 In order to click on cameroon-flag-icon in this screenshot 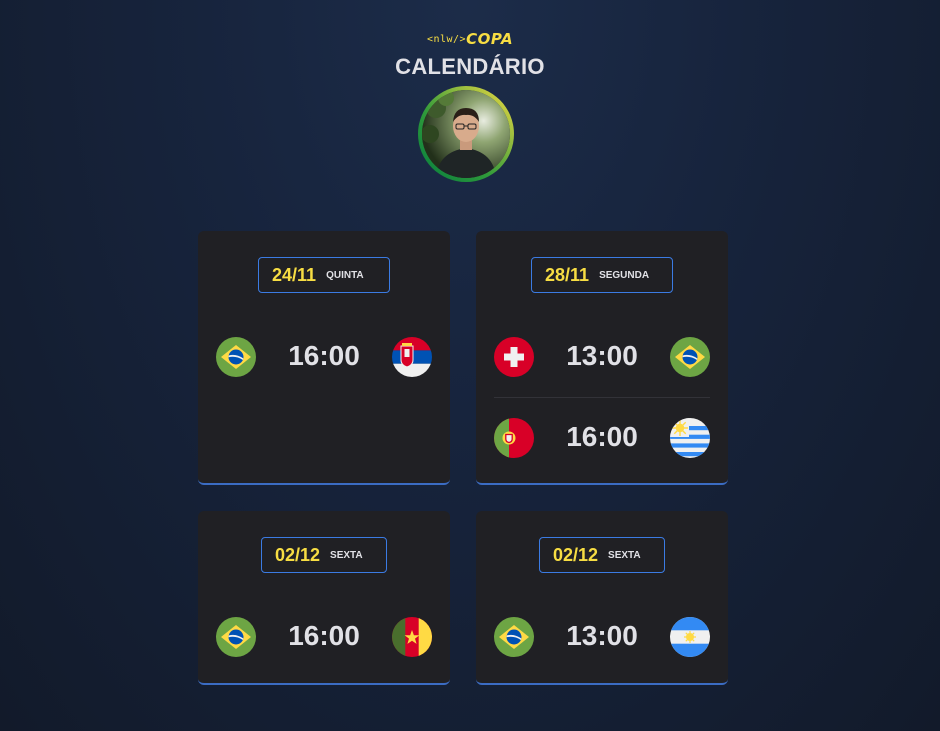, I will do `click(412, 637)`.